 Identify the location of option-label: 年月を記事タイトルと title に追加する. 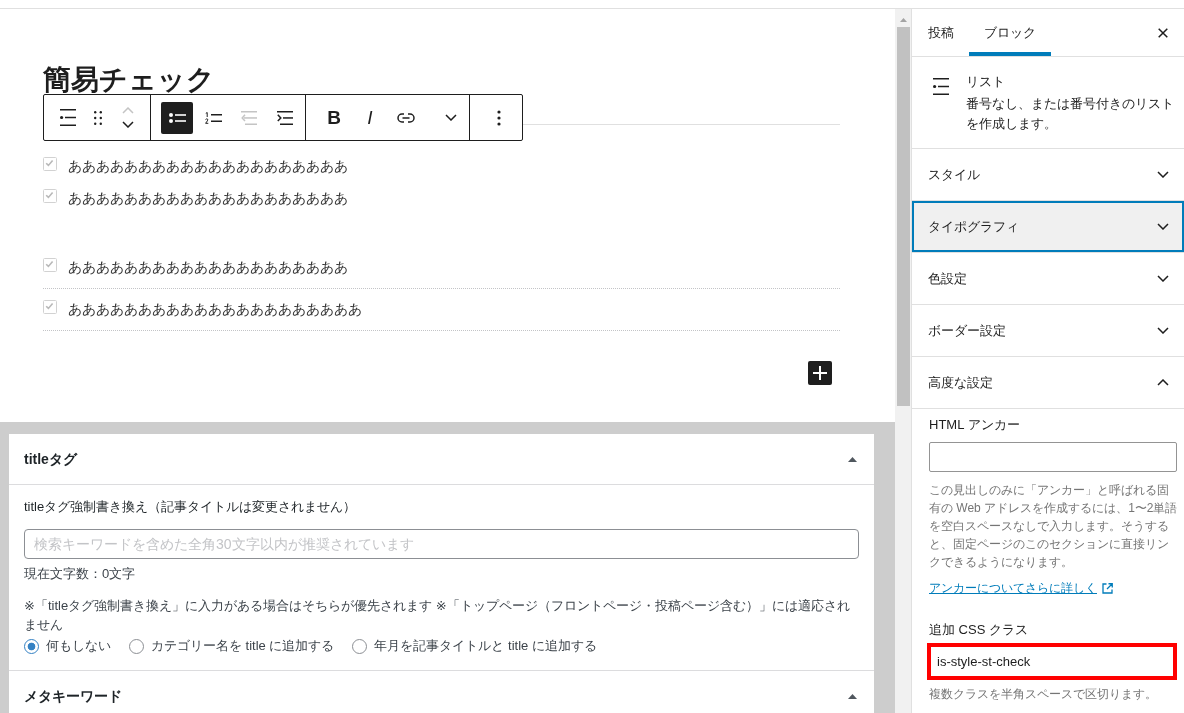
(485, 646).